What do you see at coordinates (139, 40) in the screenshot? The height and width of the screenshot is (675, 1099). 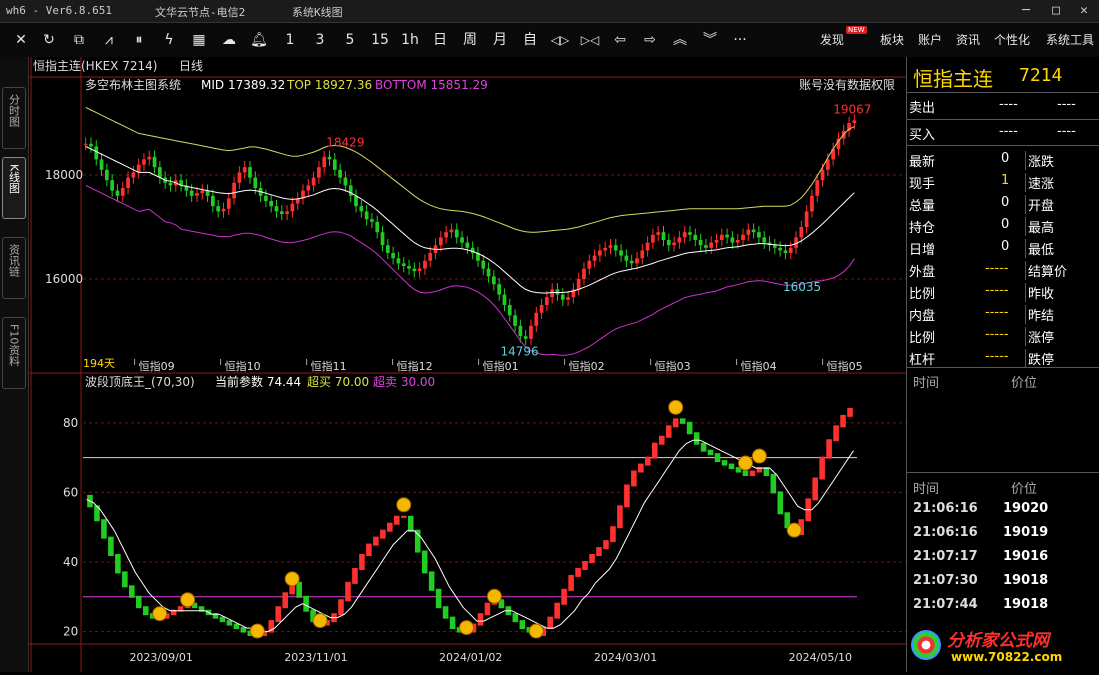 I see `candle-icon: ⏸` at bounding box center [139, 40].